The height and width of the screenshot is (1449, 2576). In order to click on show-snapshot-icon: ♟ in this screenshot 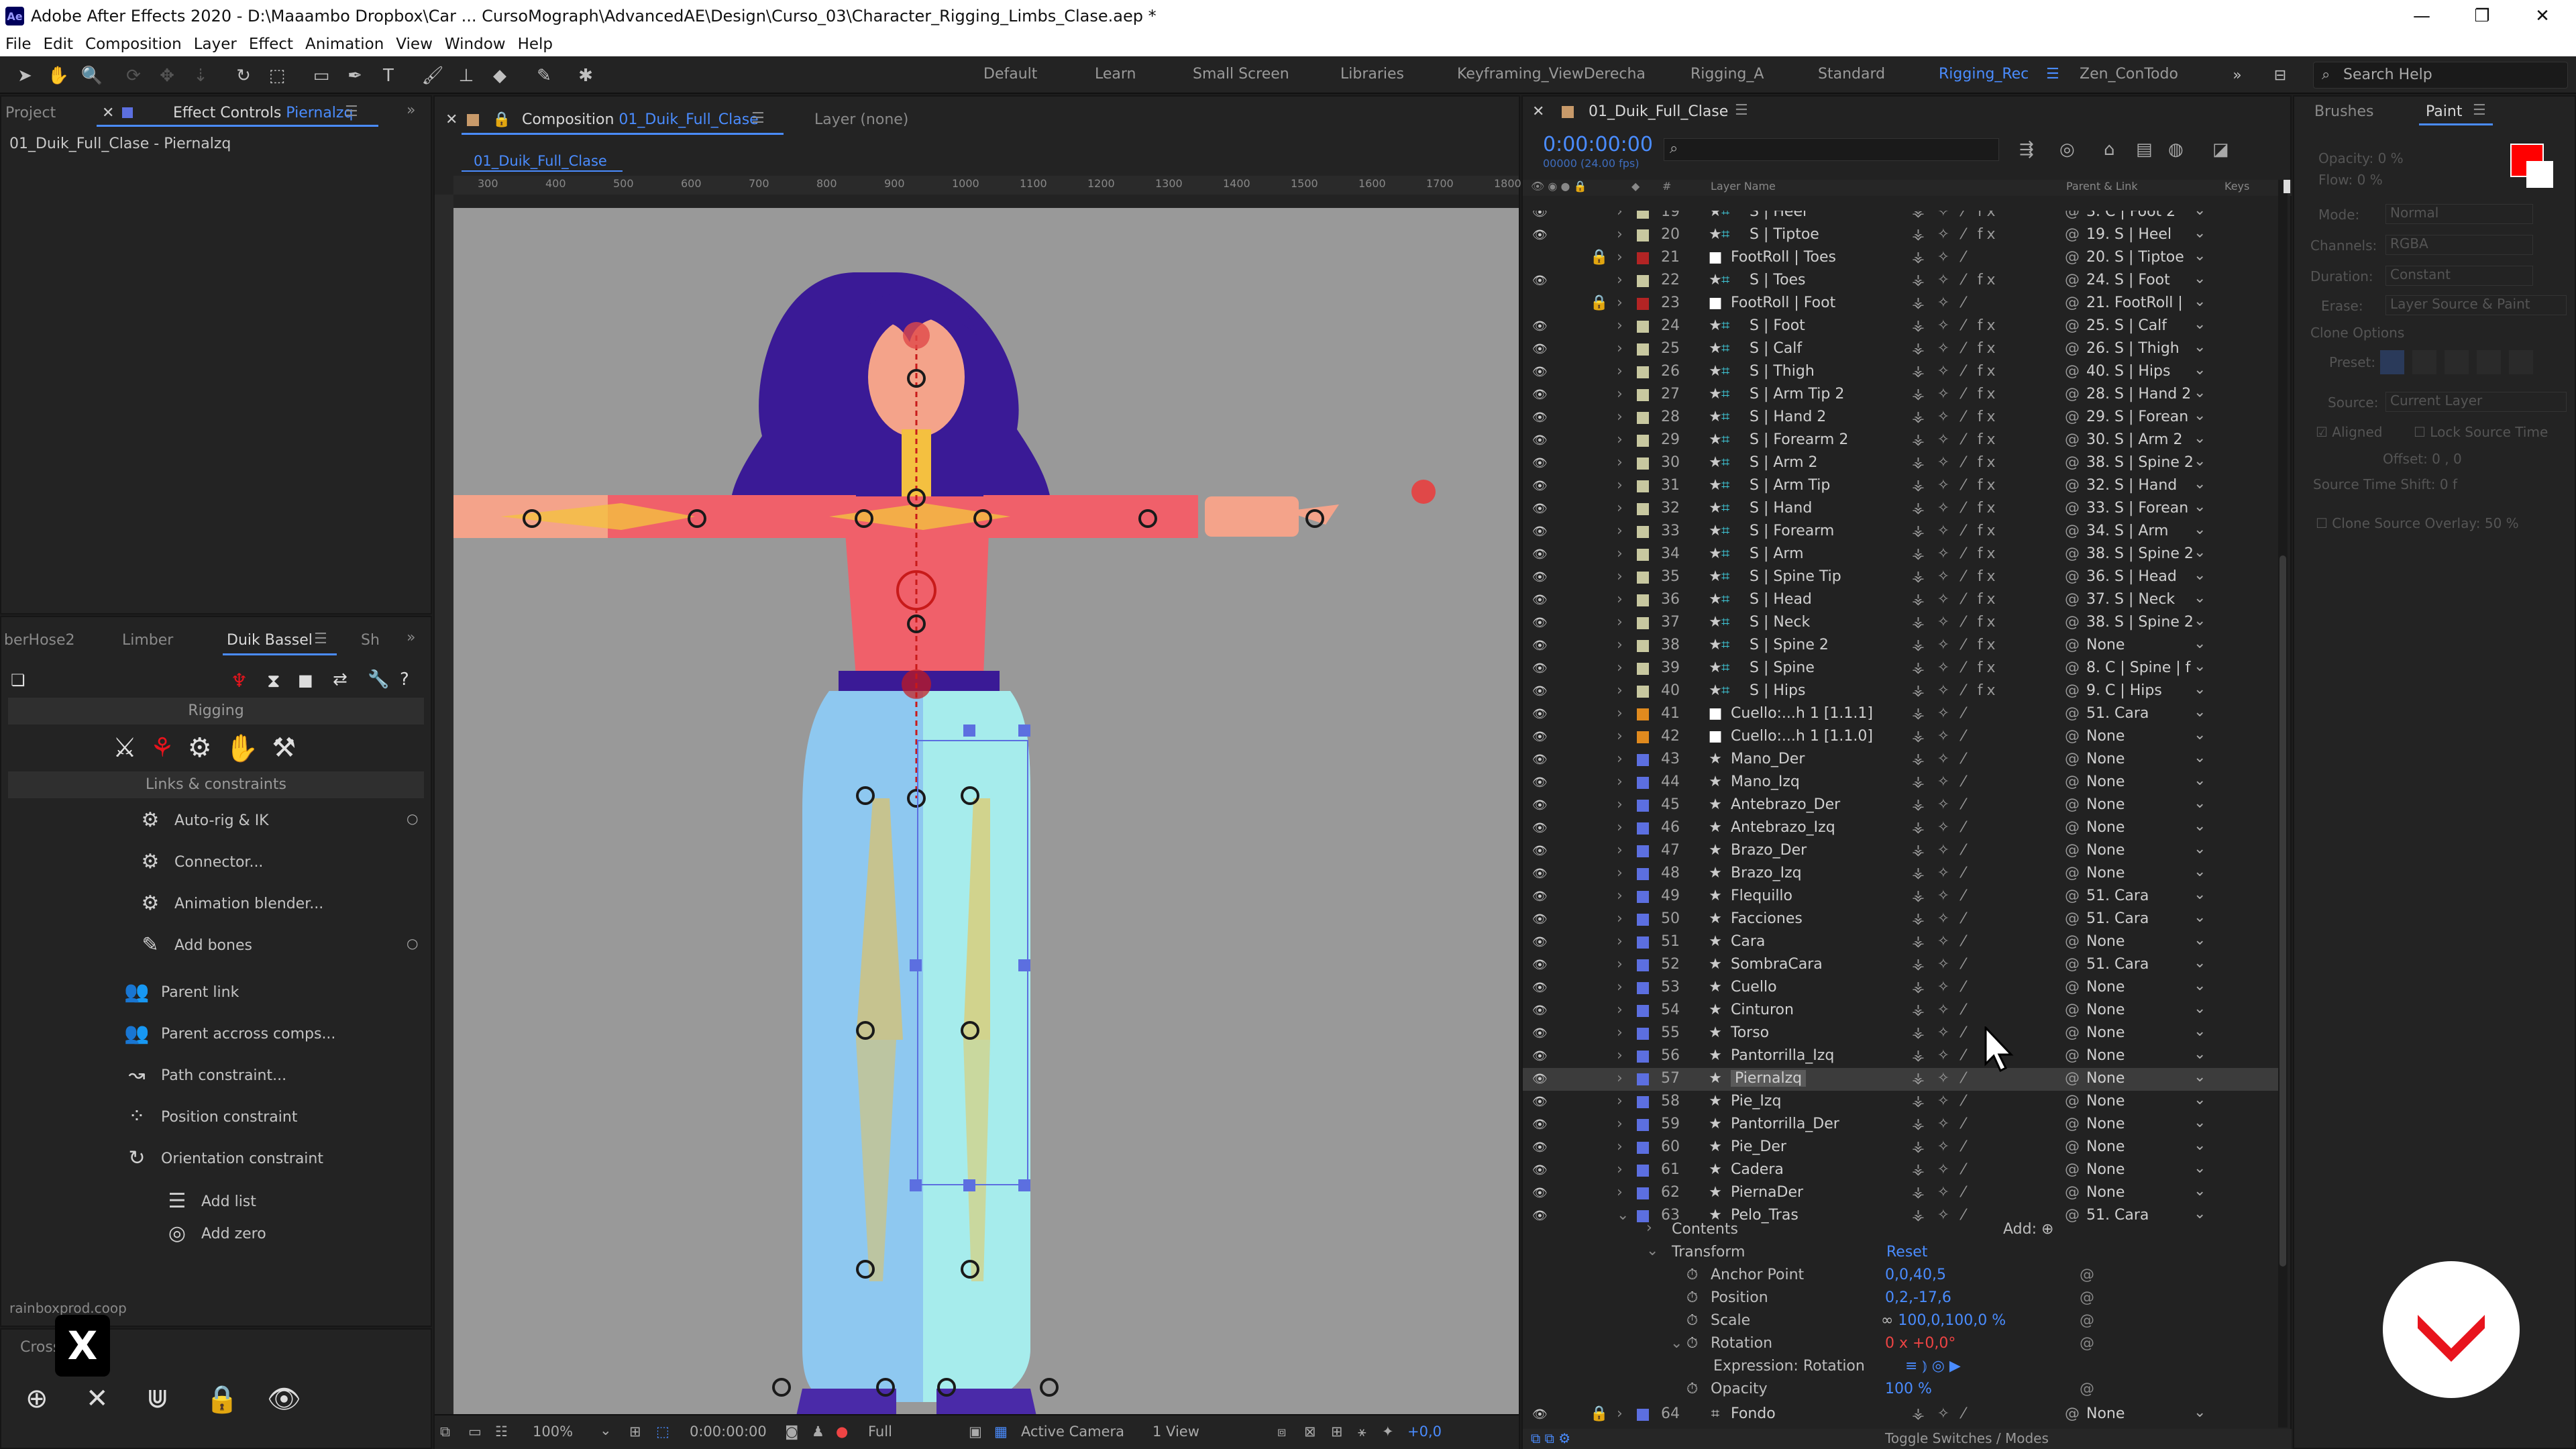, I will do `click(818, 1432)`.